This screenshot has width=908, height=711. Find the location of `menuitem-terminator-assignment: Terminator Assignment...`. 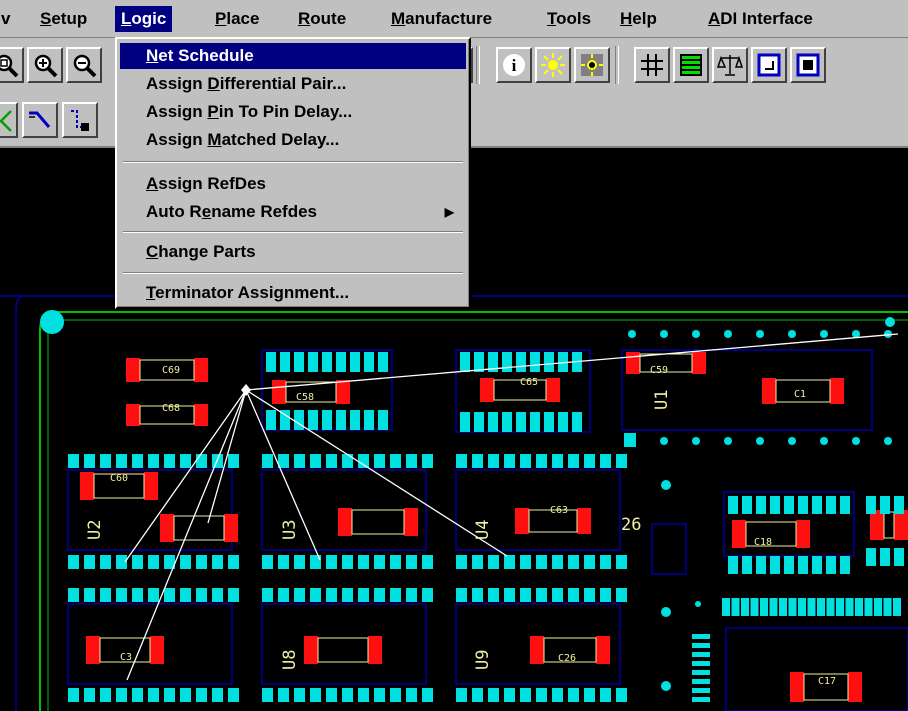

menuitem-terminator-assignment: Terminator Assignment... is located at coordinates (293, 293).